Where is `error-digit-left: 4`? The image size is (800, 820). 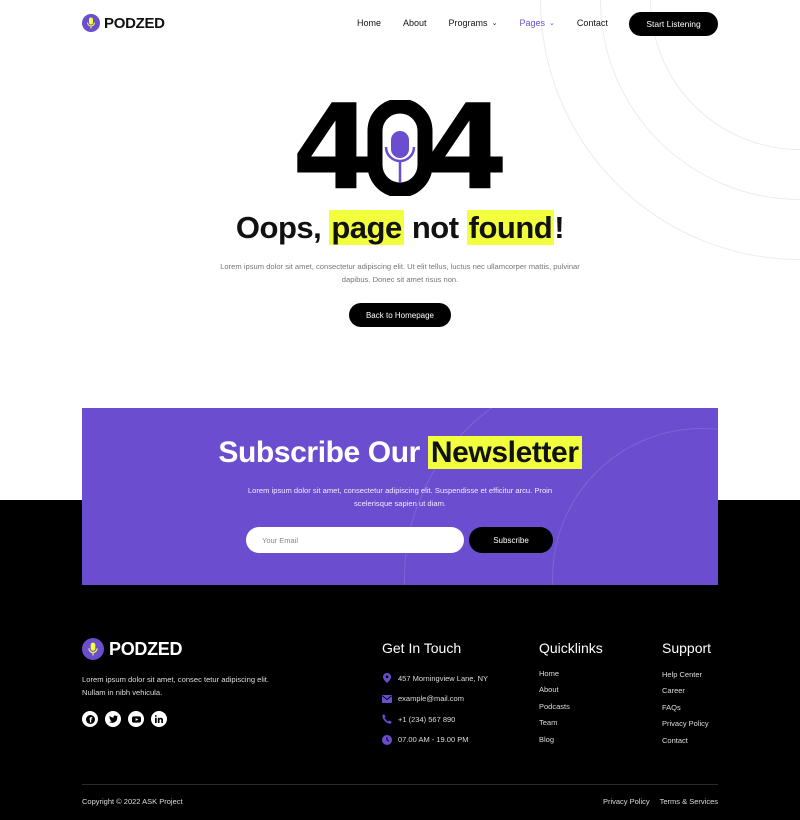 error-digit-left: 4 is located at coordinates (333, 148).